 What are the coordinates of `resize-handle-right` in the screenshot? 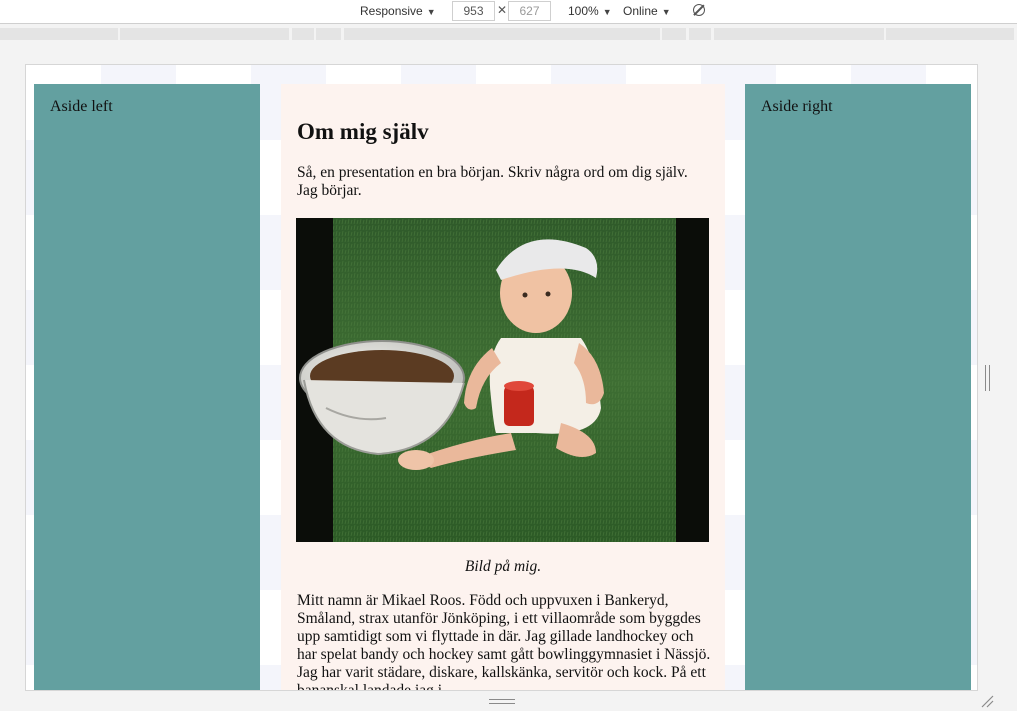 It's located at (987, 378).